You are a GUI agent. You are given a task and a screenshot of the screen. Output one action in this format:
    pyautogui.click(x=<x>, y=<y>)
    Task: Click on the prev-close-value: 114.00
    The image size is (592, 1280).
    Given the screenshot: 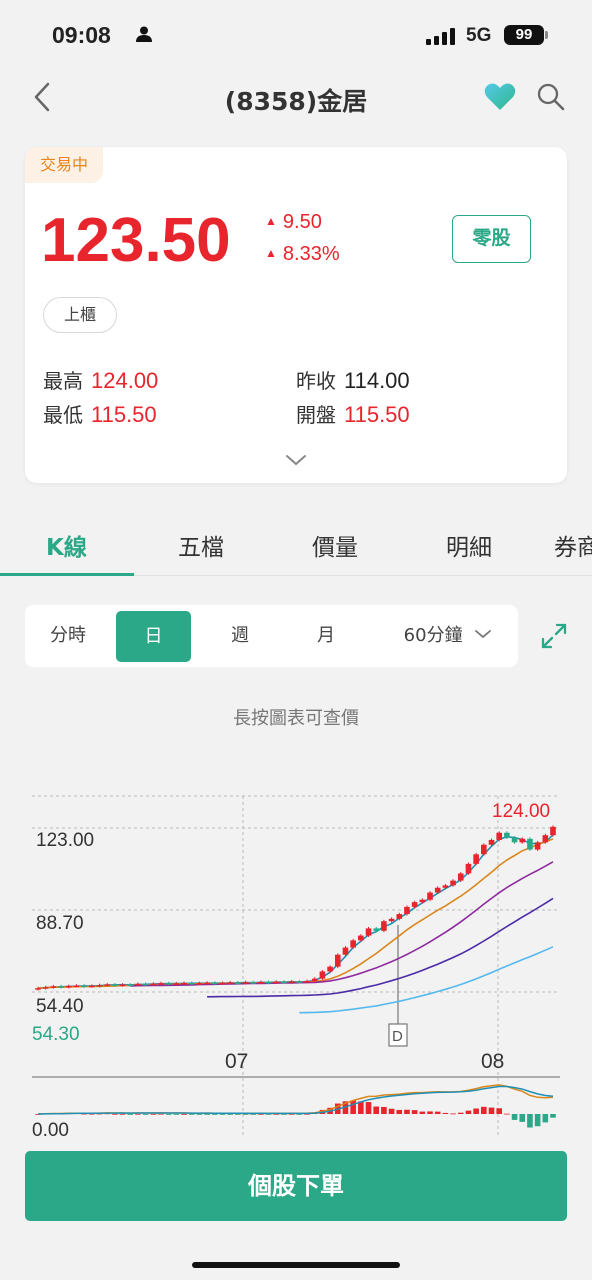 What is the action you would take?
    pyautogui.click(x=377, y=380)
    